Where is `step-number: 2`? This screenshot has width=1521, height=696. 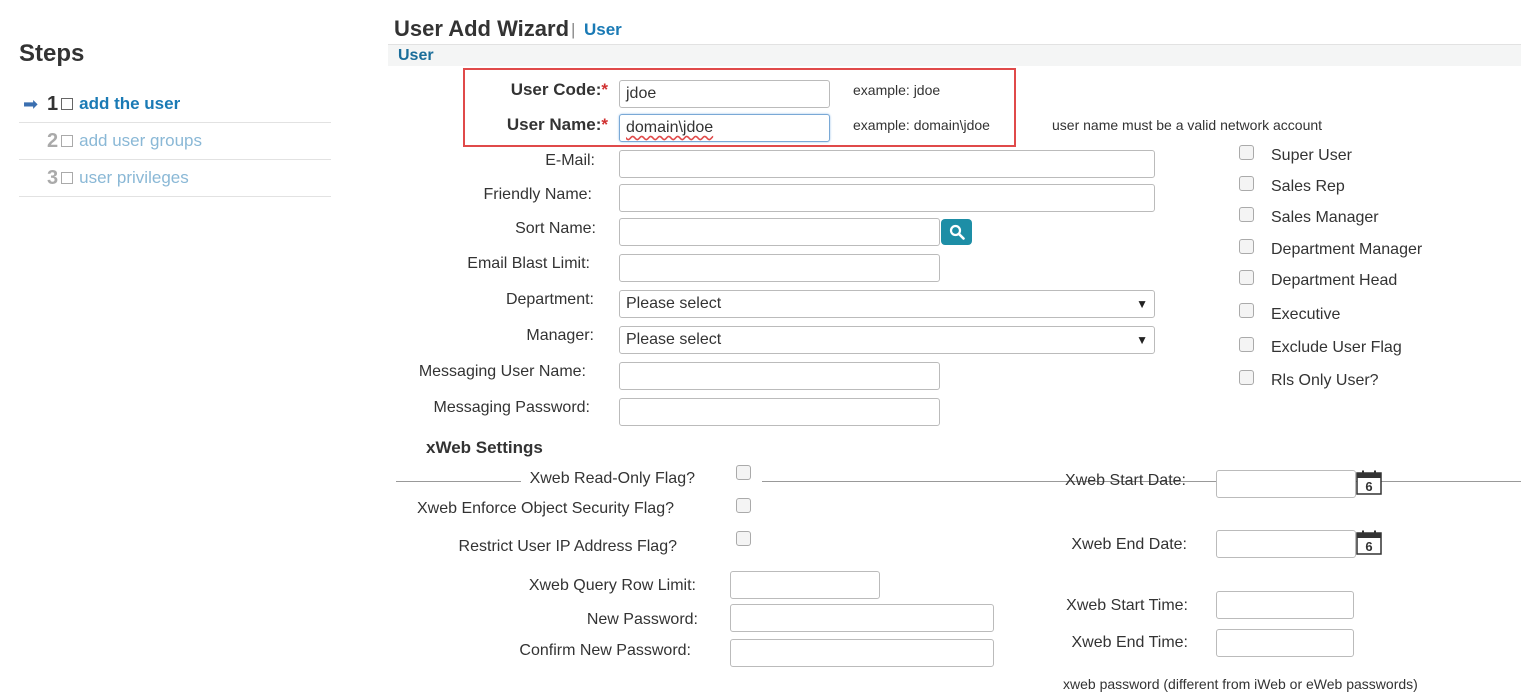
step-number: 2 is located at coordinates (53, 140).